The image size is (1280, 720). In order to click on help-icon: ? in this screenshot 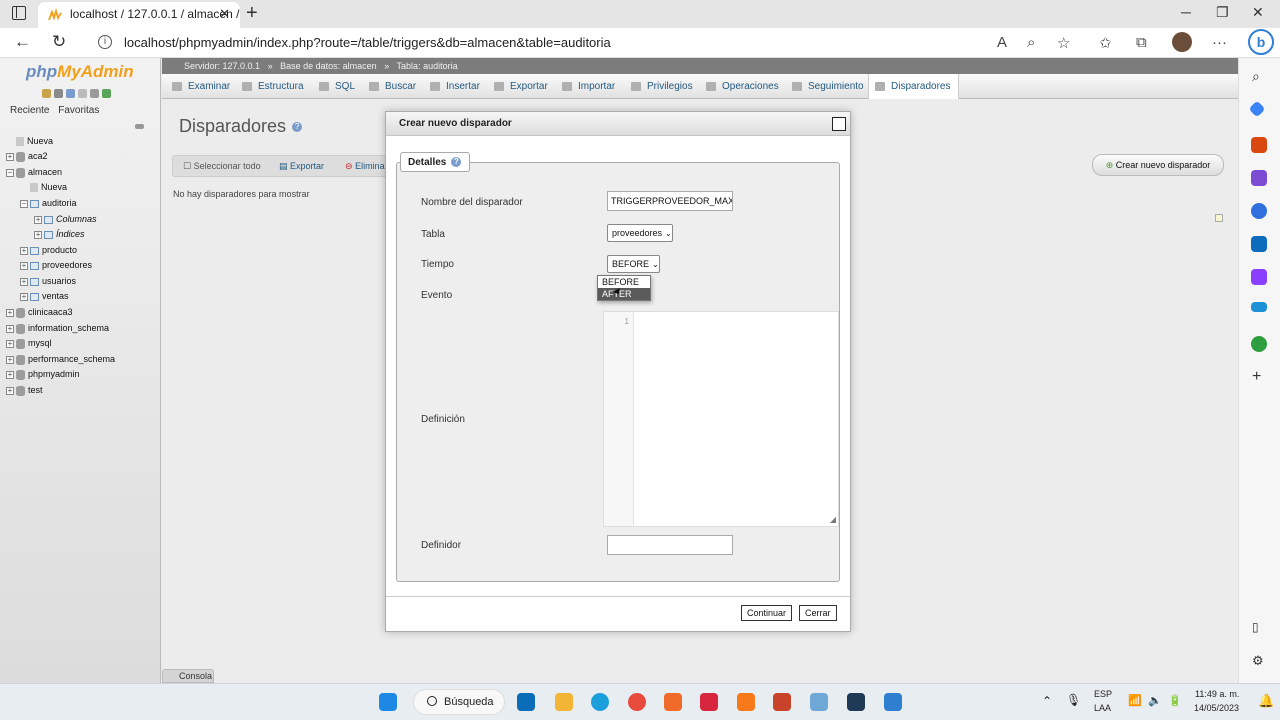, I will do `click(297, 127)`.